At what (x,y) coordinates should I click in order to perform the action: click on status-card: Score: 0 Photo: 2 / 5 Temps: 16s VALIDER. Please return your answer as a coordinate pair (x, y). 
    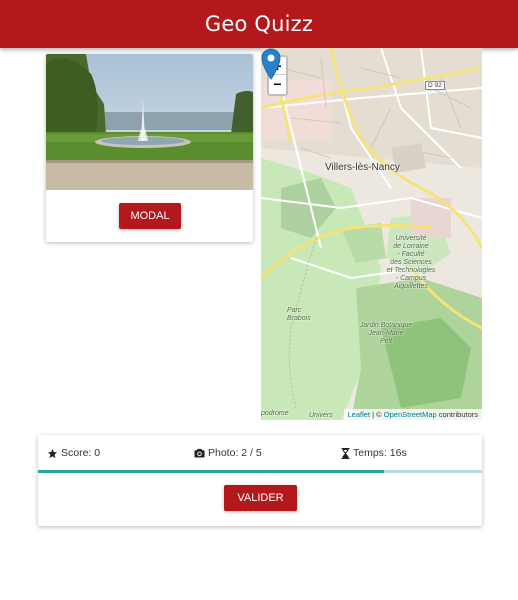
    Looking at the image, I should click on (260, 480).